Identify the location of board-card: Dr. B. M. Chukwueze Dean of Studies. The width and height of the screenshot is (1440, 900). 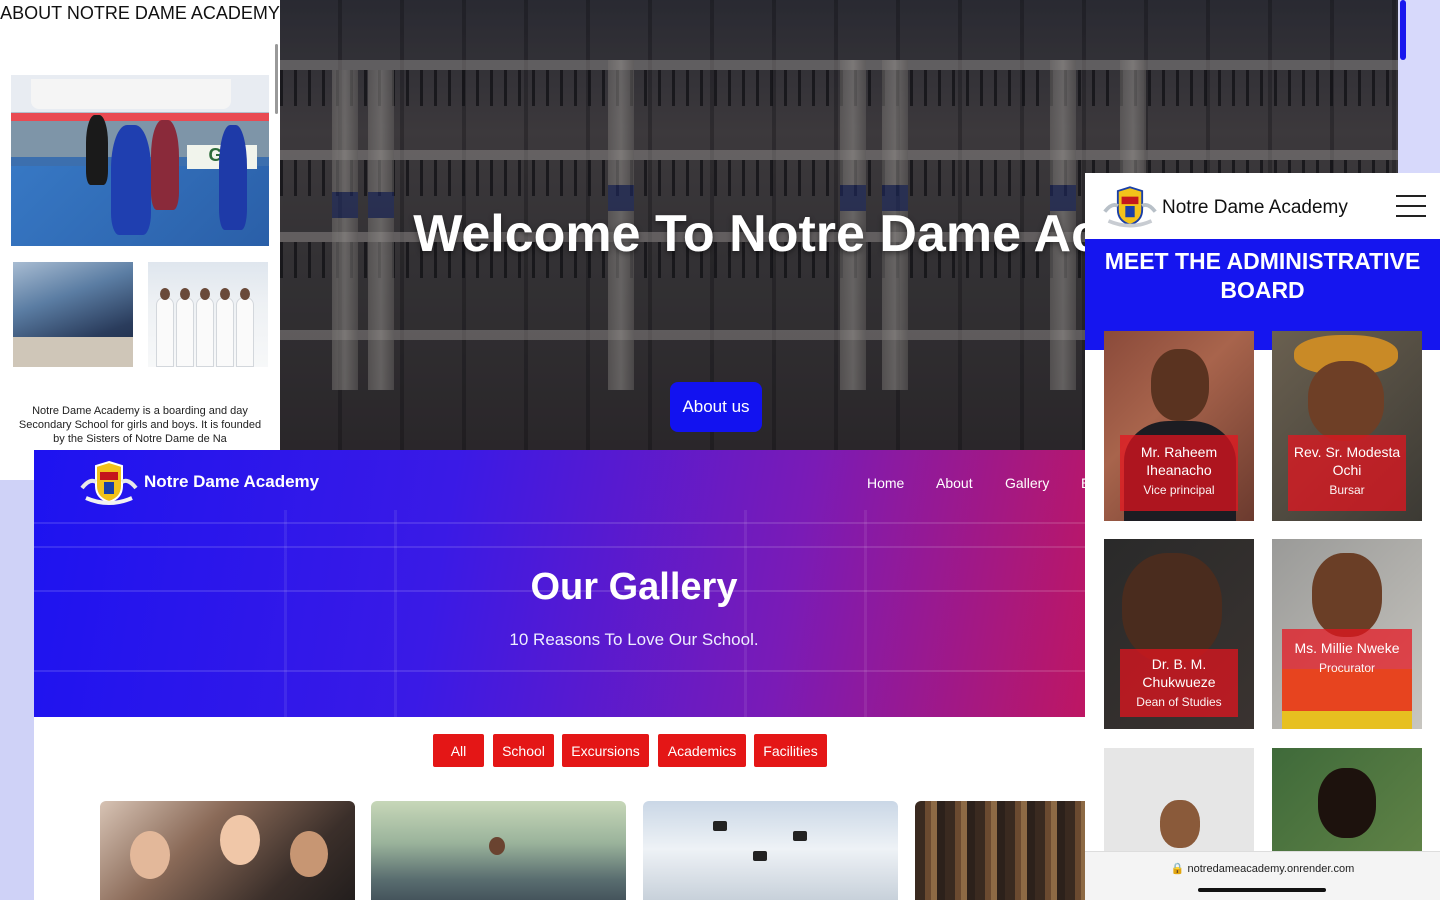
(1179, 634).